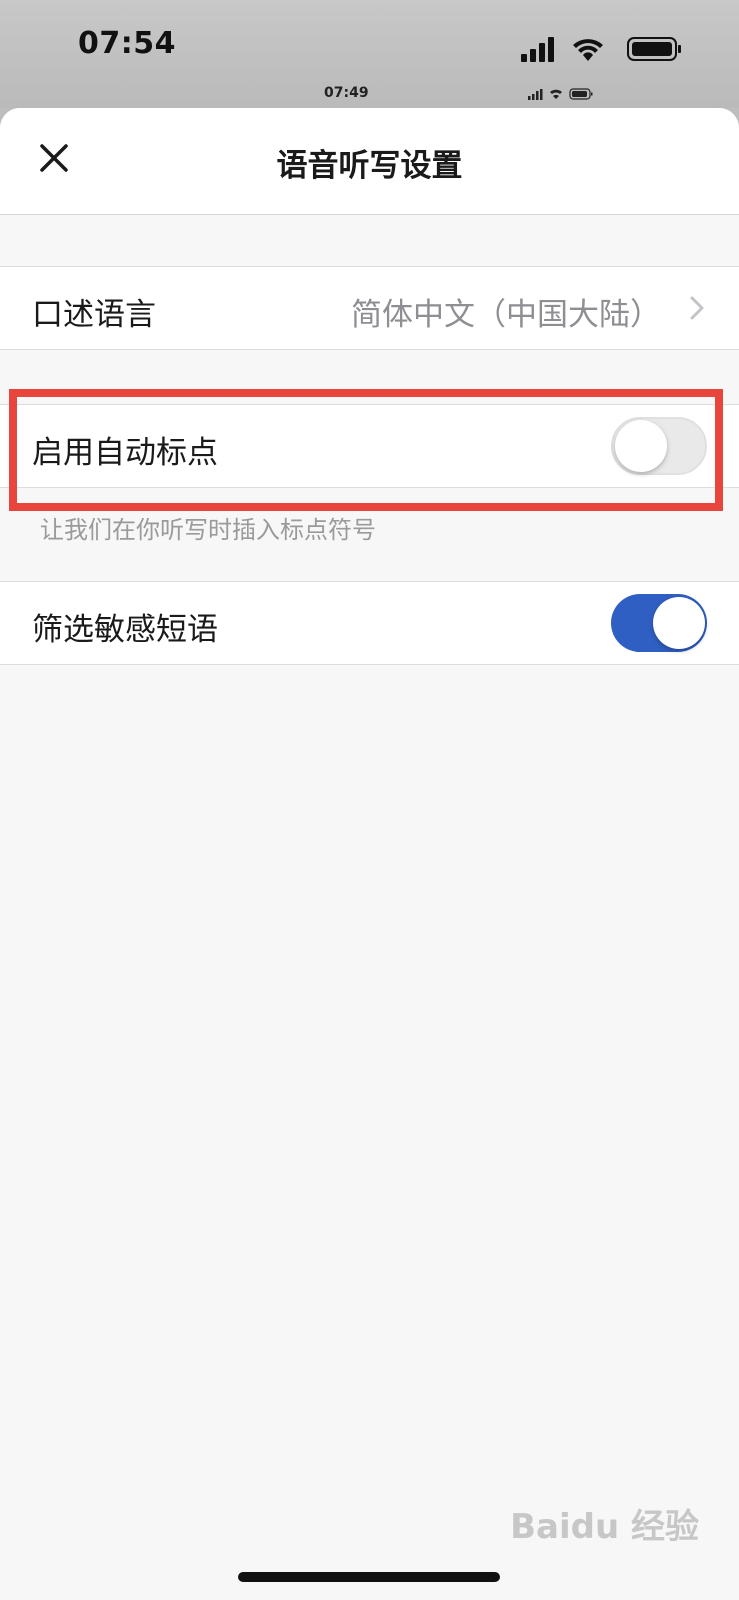 The image size is (739, 1600). I want to click on nav-bar: 语音听写设置, so click(369, 161).